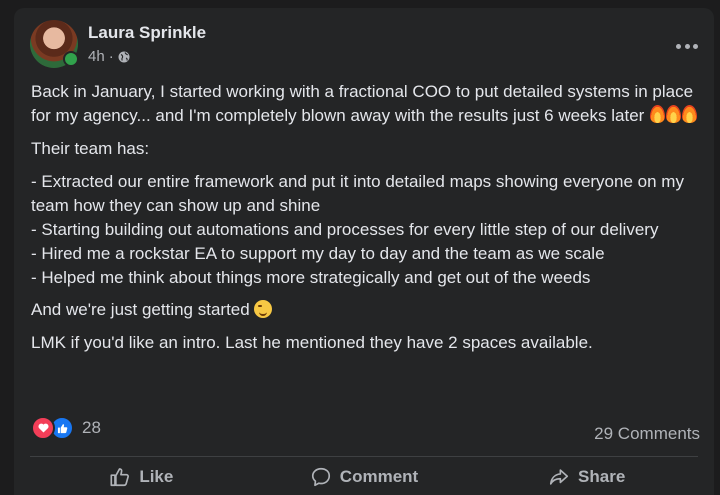 The height and width of the screenshot is (495, 720). What do you see at coordinates (147, 33) in the screenshot?
I see `author-name: Laura Sprinkle` at bounding box center [147, 33].